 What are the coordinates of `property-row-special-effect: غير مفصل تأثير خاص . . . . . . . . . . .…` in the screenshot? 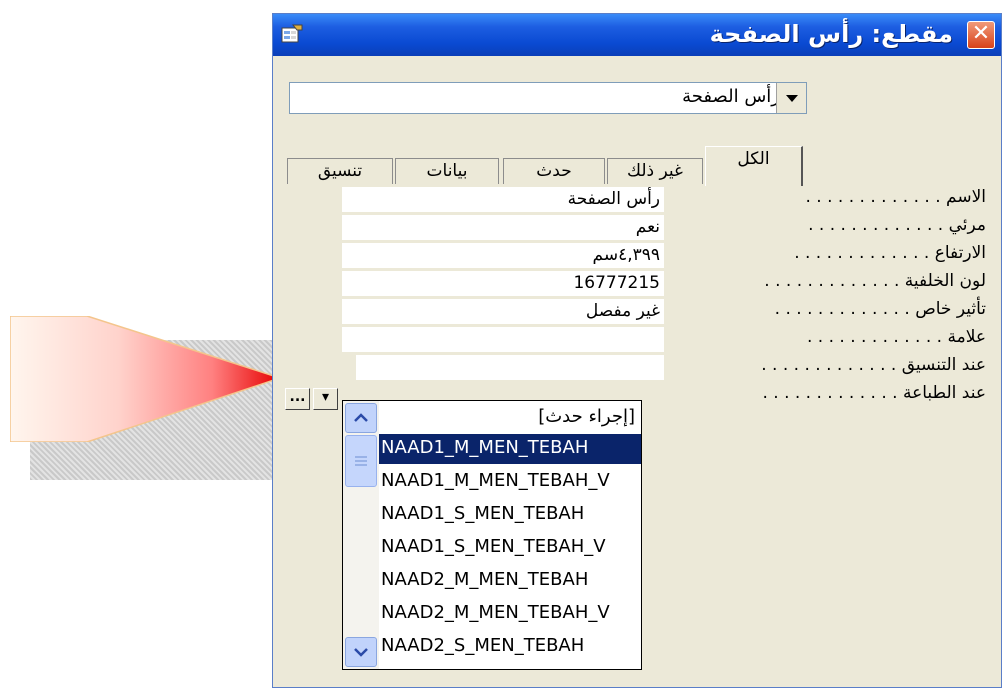 It's located at (639, 312).